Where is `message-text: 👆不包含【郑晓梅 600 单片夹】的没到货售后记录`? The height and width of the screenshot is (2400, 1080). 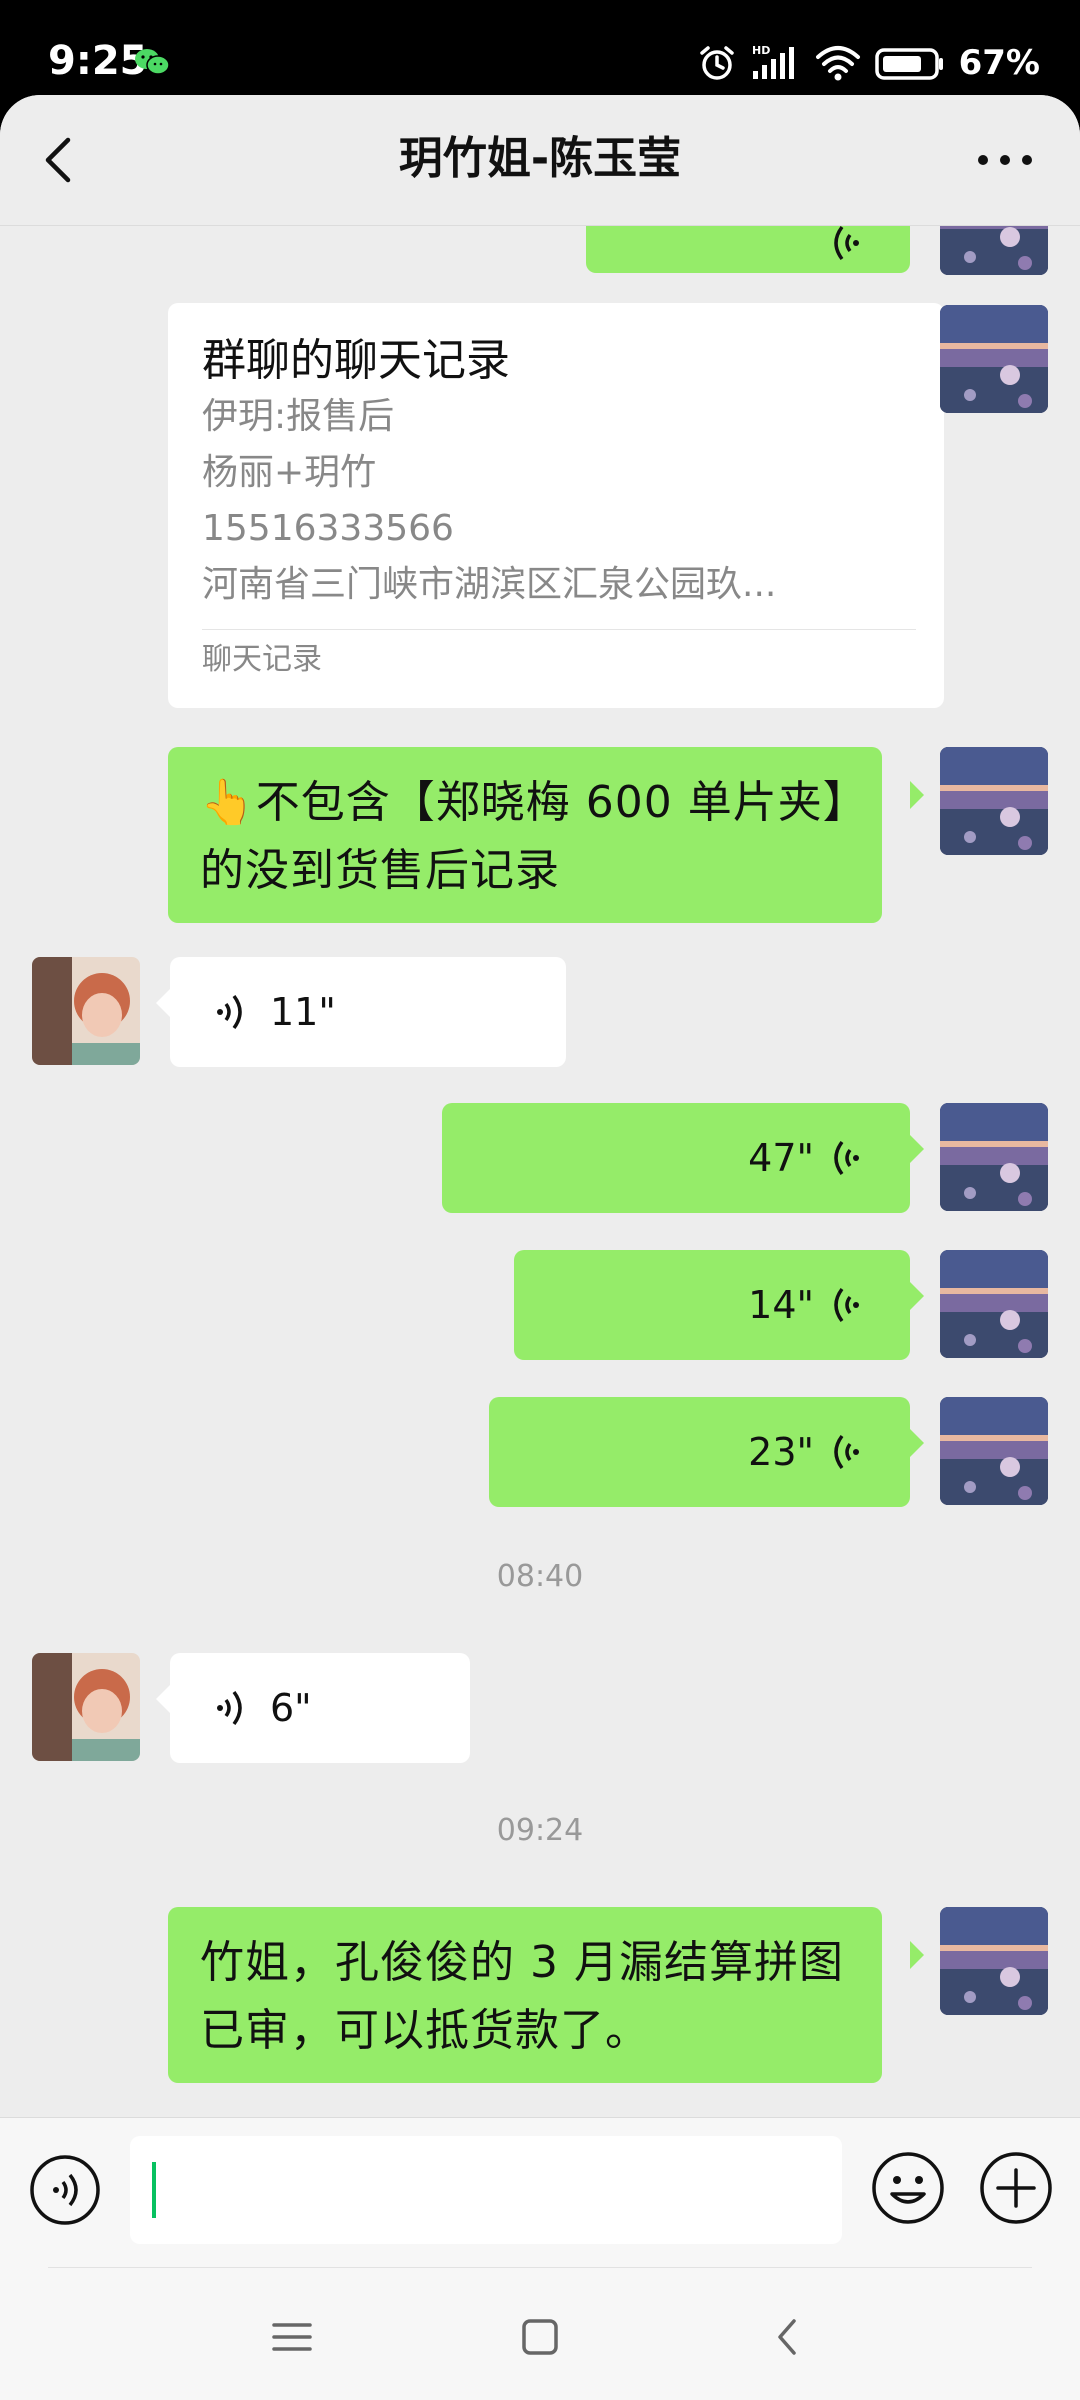 message-text: 👆不包含【郑晓梅 600 单片夹】的没到货售后记录 is located at coordinates (523, 836).